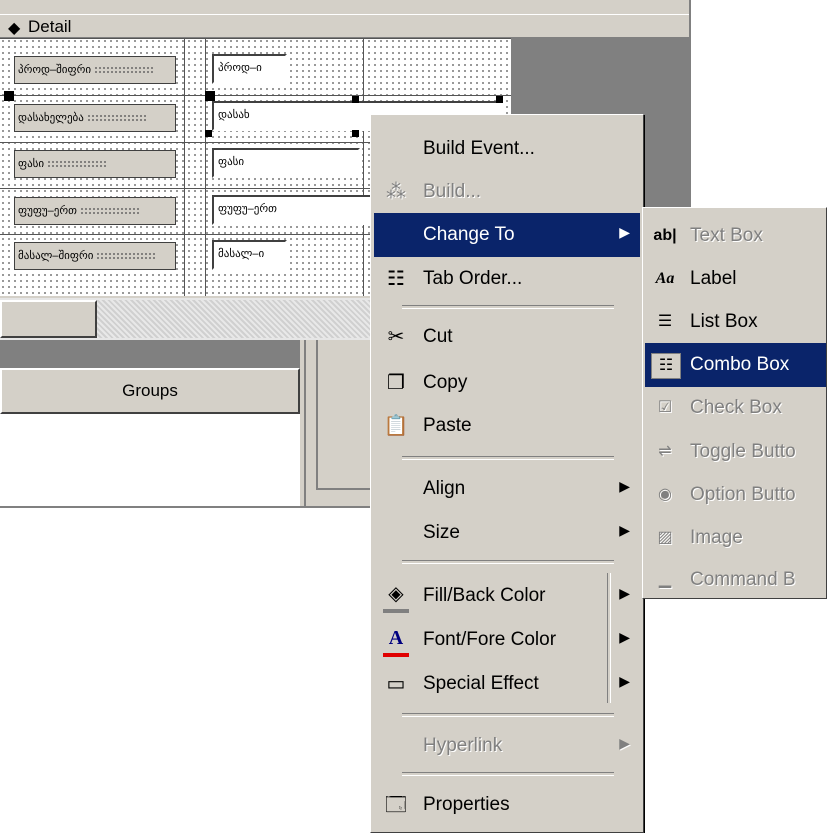  Describe the element at coordinates (507, 383) in the screenshot. I see `menu-item-copy: ❐ Copy` at that location.